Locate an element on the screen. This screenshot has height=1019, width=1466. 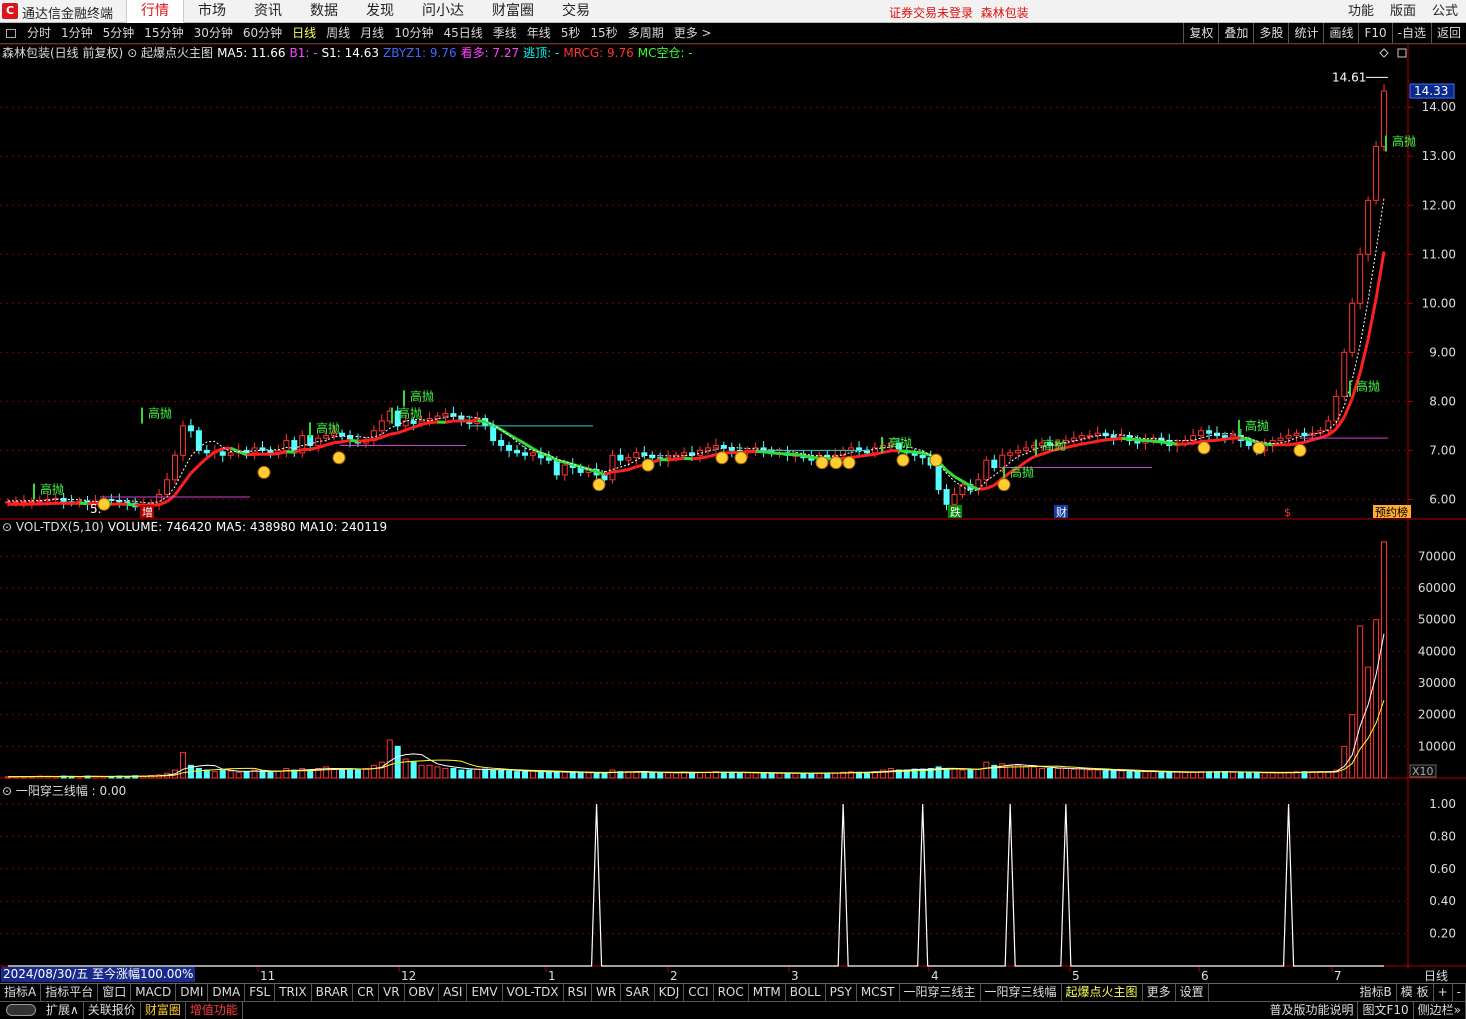
tab-13: EMV is located at coordinates (485, 992).